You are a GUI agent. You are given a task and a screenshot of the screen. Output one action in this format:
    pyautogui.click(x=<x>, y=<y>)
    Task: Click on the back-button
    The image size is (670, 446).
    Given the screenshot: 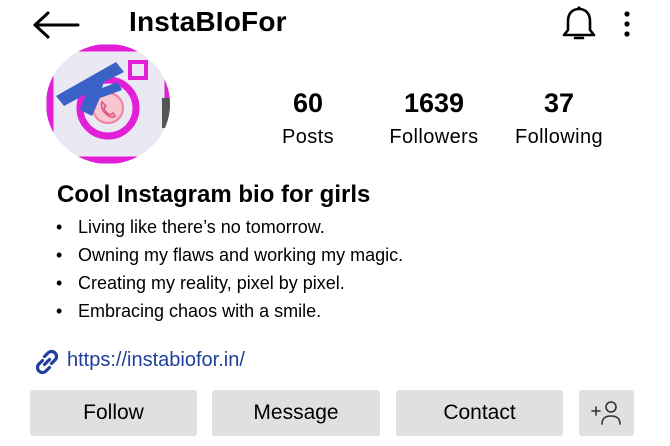 What is the action you would take?
    pyautogui.click(x=56, y=25)
    